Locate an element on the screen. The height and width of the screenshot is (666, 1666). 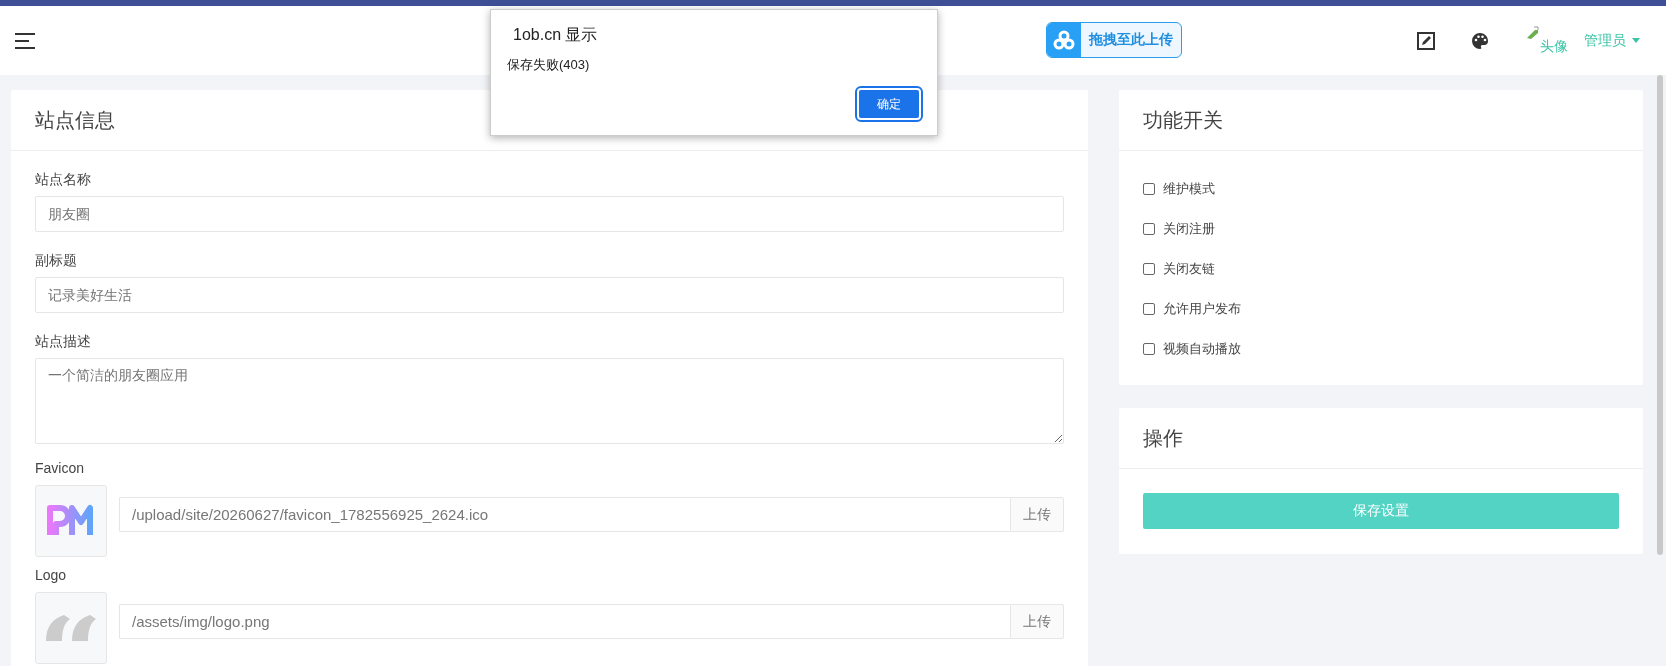
description-textarea: 一个简洁的朋友圈应用 is located at coordinates (549, 401).